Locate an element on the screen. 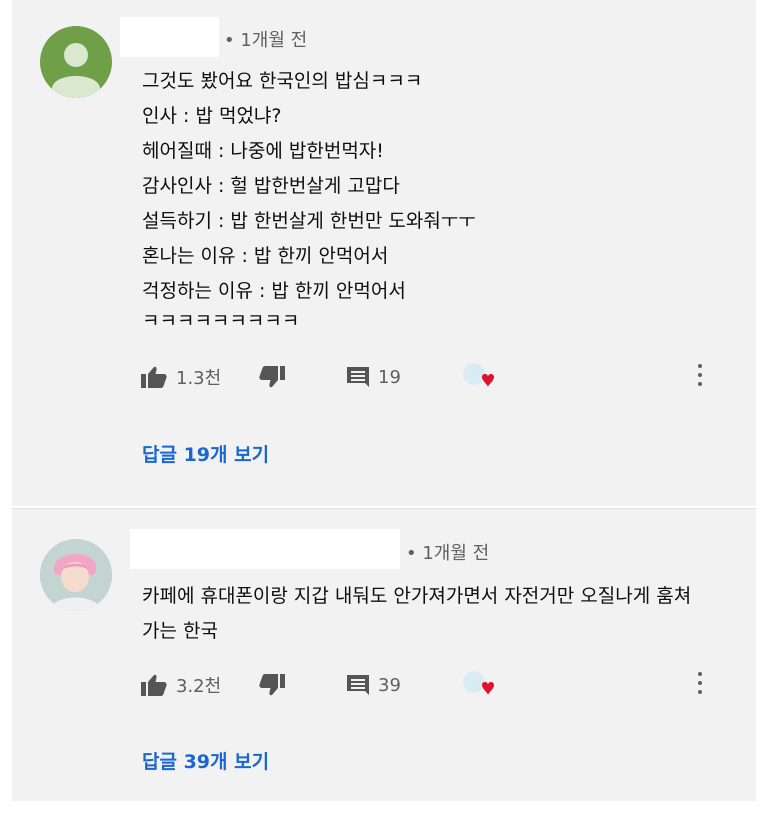  comment-text-line: 헤어질때 : 나중에 밥한번먹자! is located at coordinates (263, 151).